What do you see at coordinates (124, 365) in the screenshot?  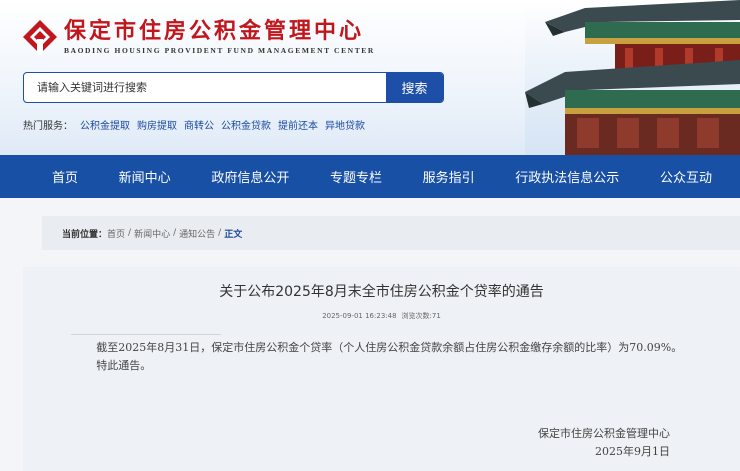 I see `article-paragraph: 特此通告。` at bounding box center [124, 365].